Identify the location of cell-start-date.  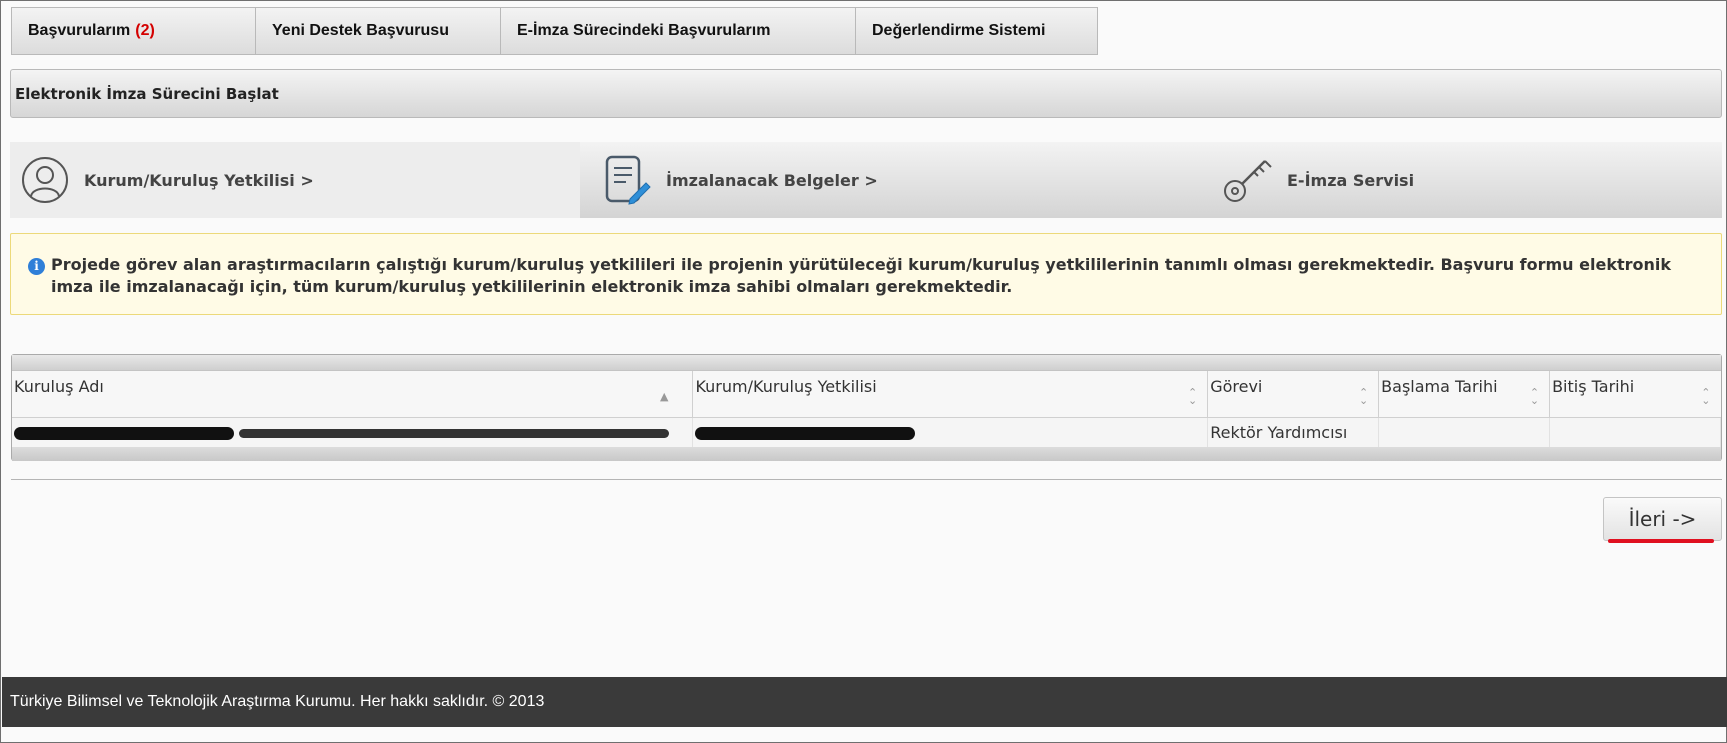
(1464, 432).